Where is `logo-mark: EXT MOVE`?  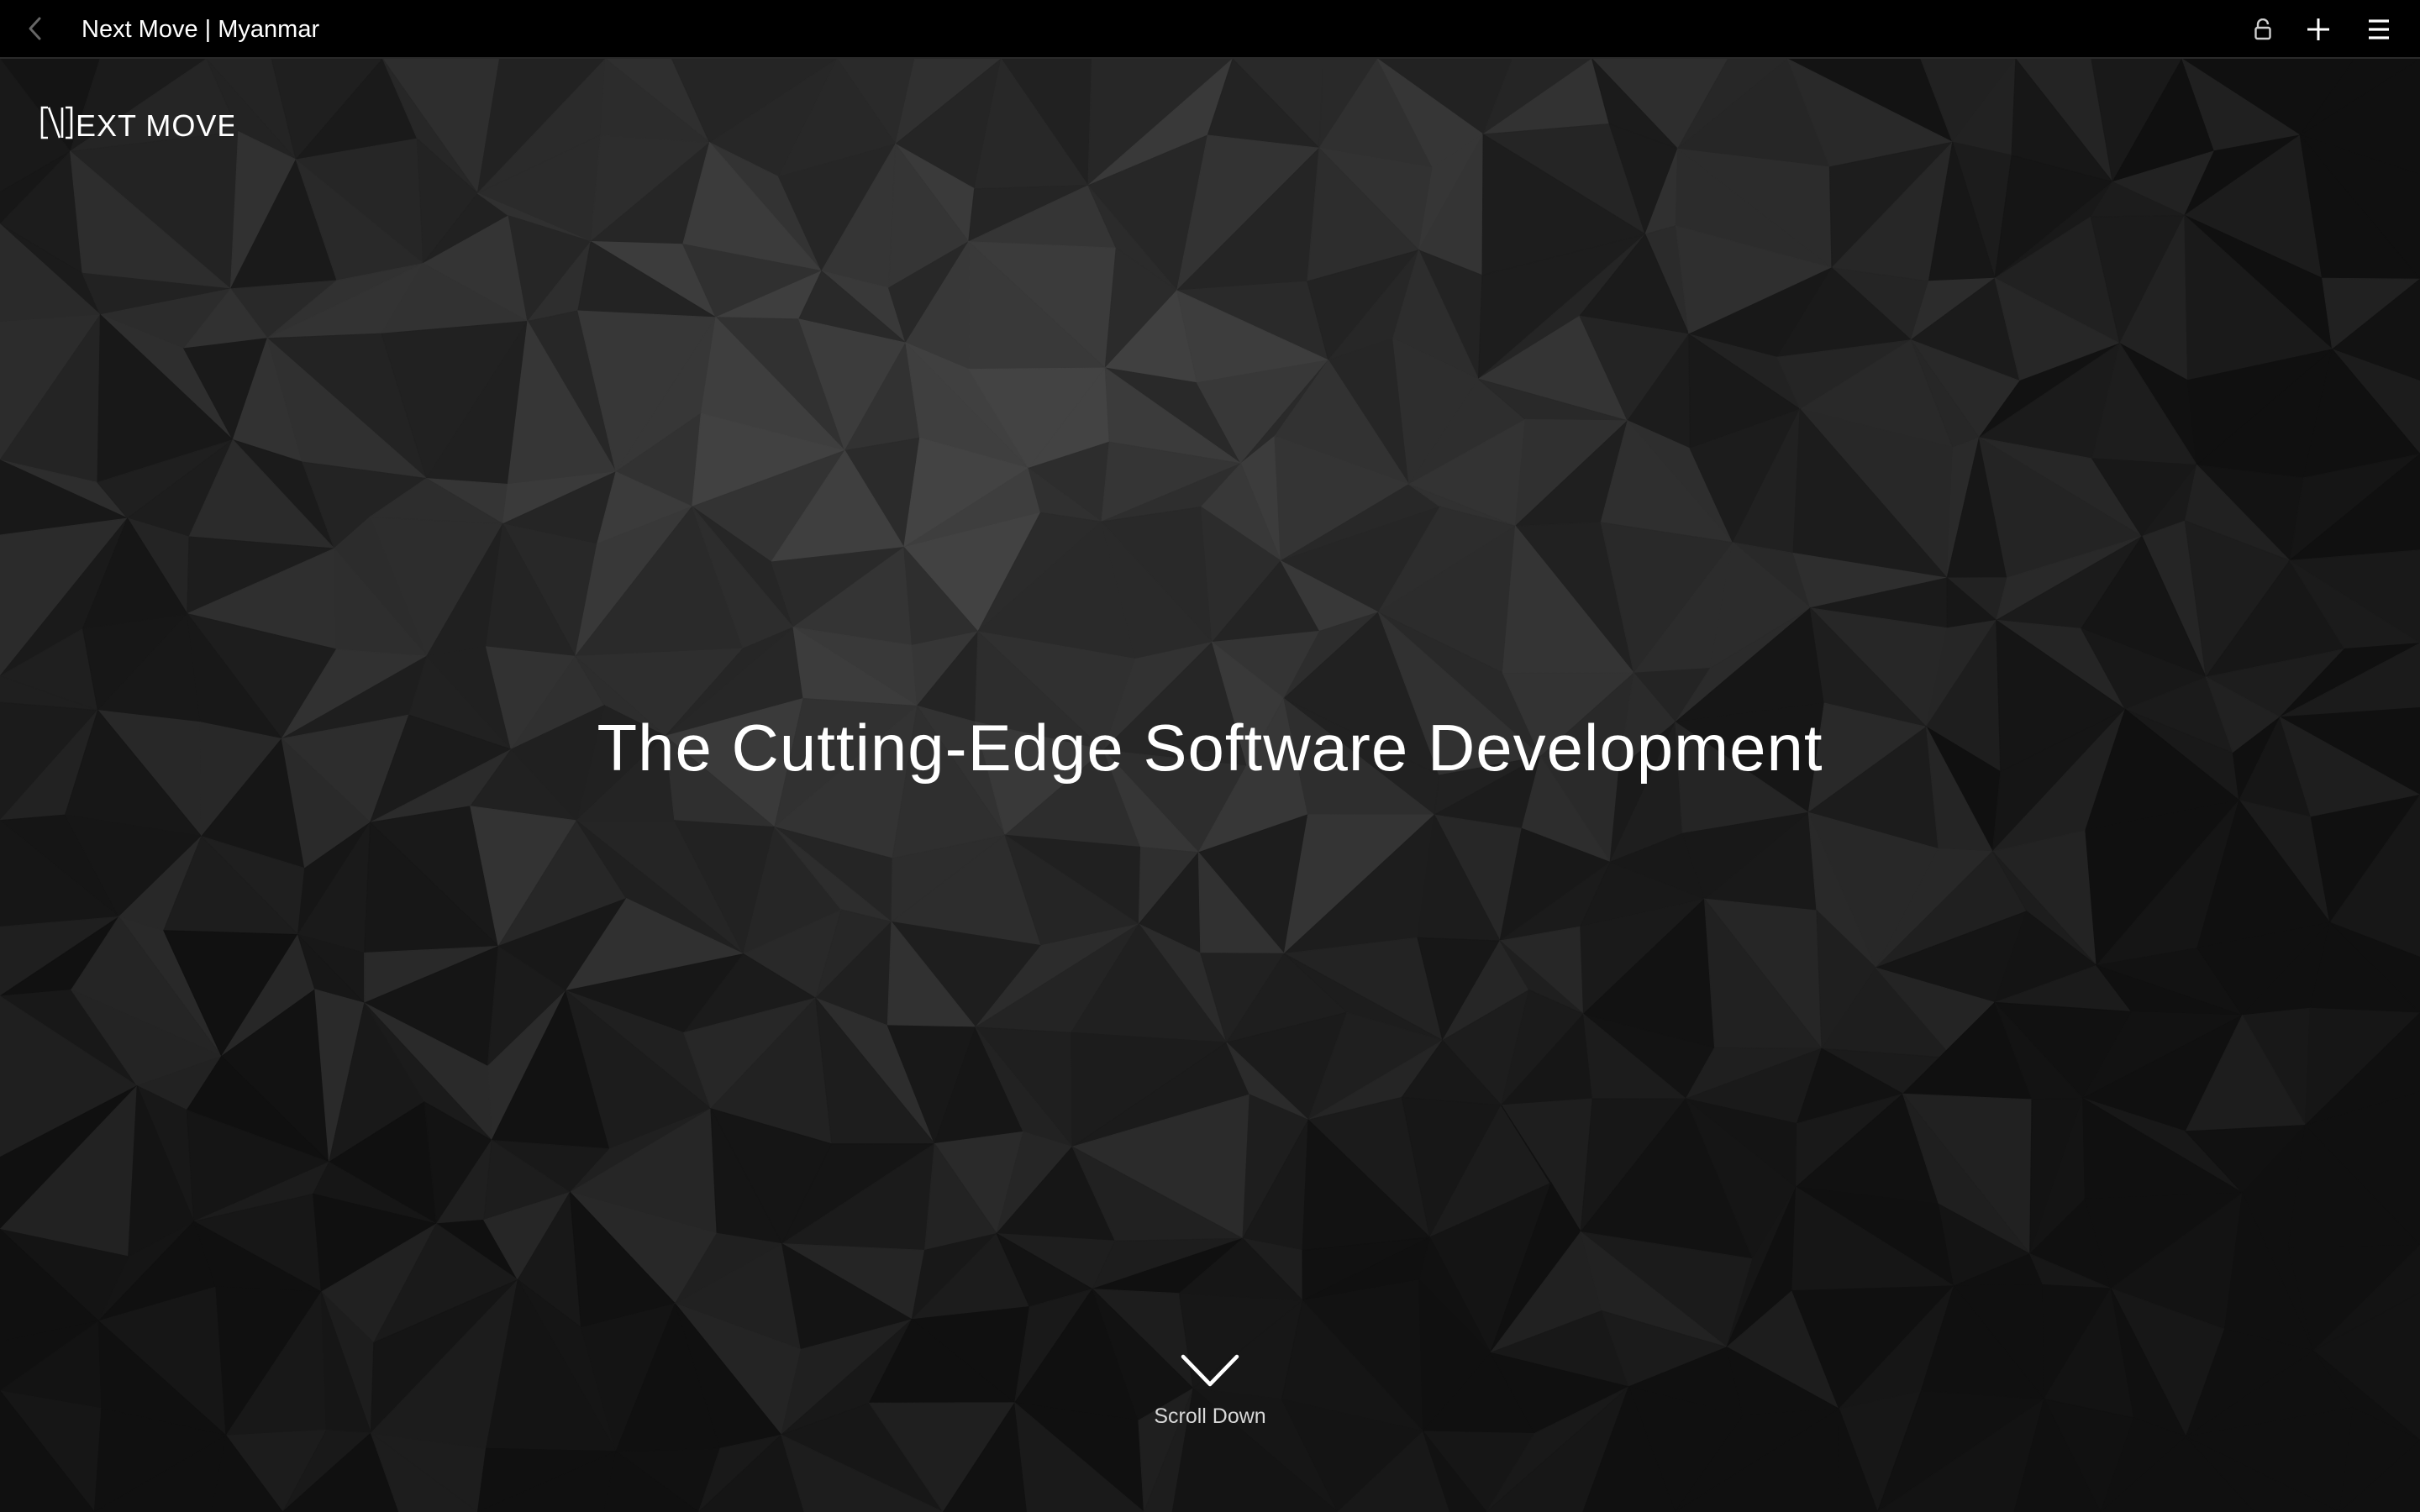 logo-mark: EXT MOVE is located at coordinates (138, 124).